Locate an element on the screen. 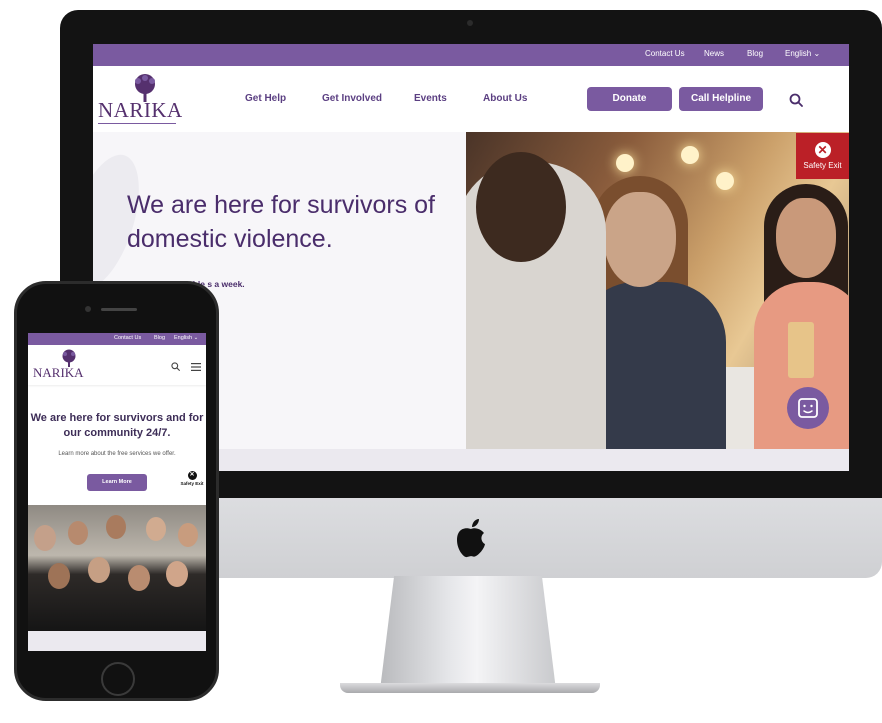  mobile-safety-exit-label: Safety Exit is located at coordinates (192, 483).